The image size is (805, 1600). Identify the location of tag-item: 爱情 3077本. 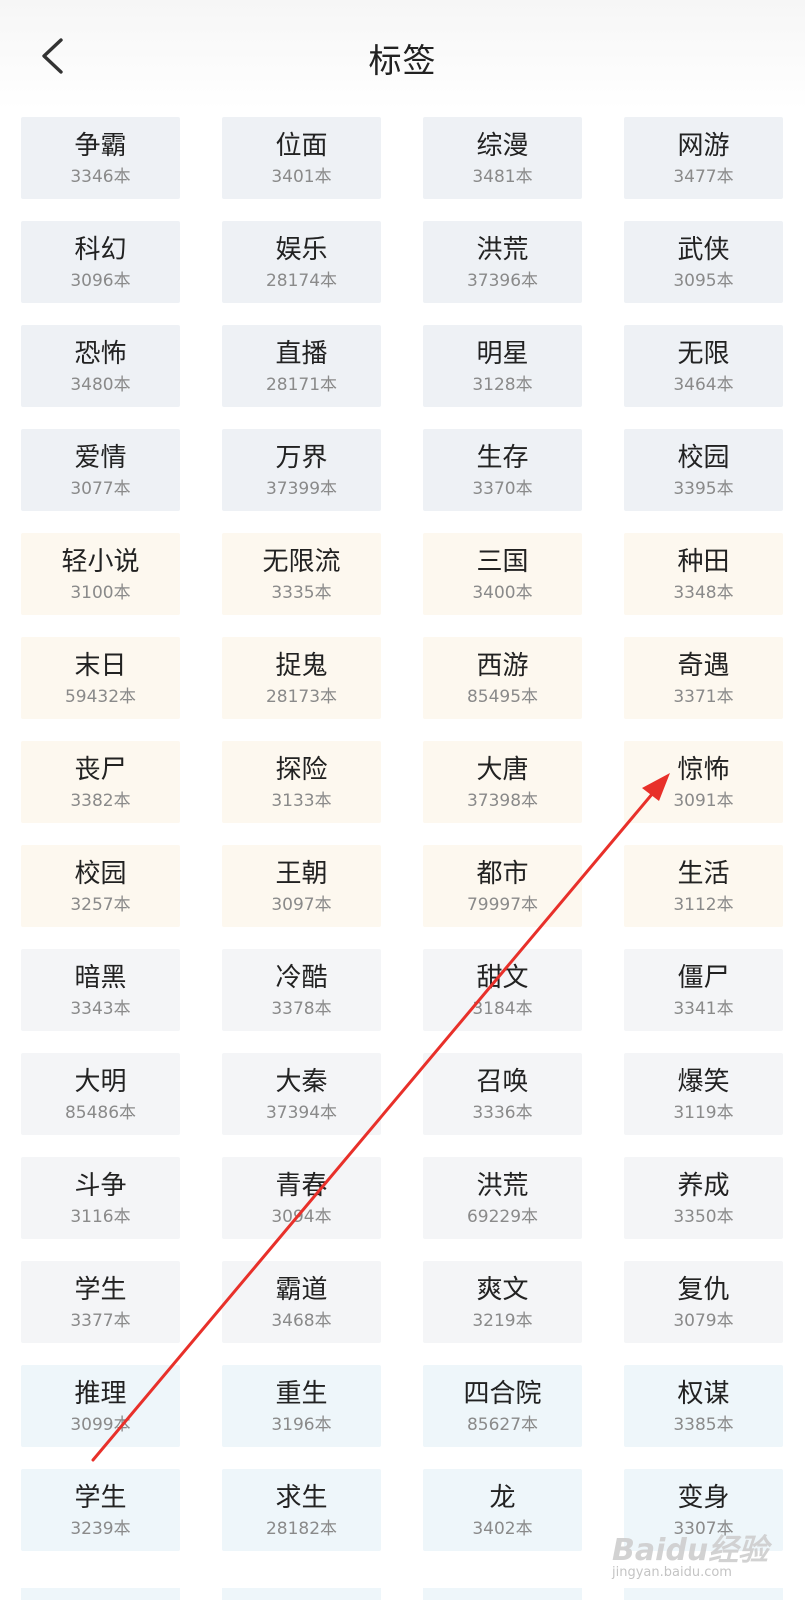
(100, 470).